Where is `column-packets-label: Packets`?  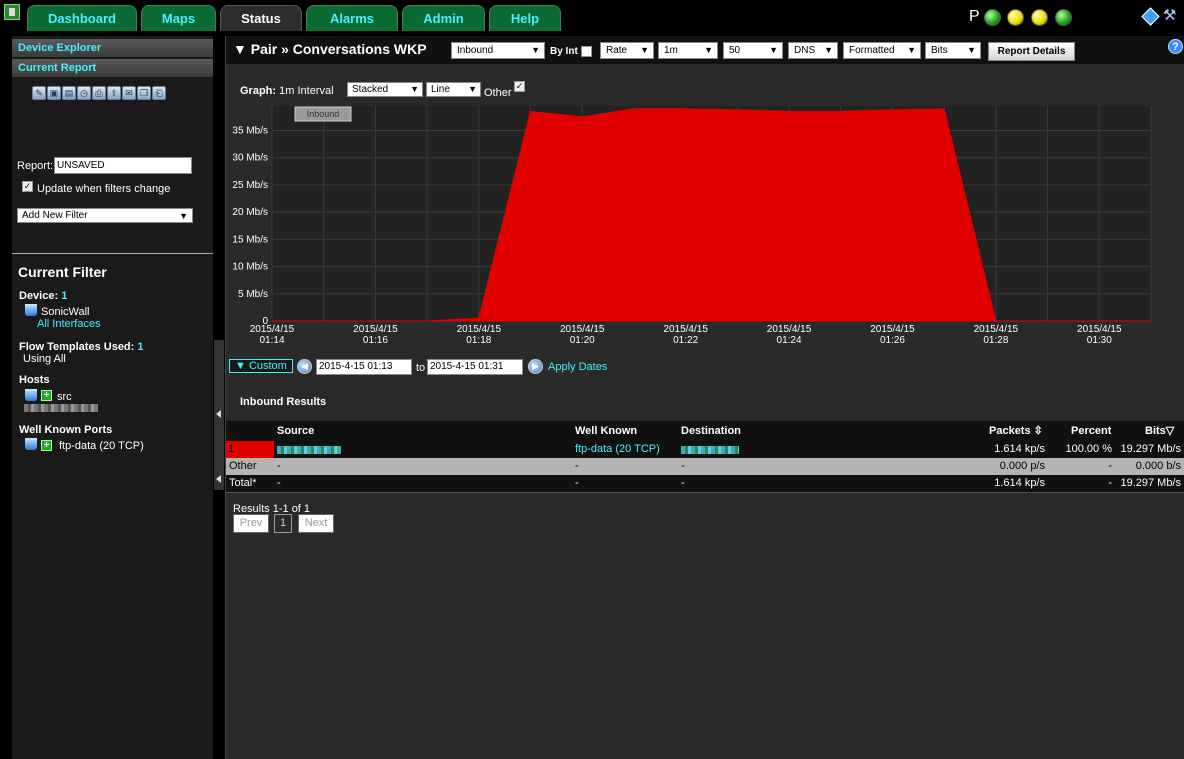
column-packets-label: Packets is located at coordinates (1010, 431).